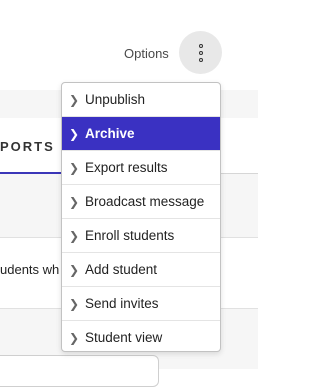  I want to click on menu-item-add-student: ❯ Add student, so click(141, 270).